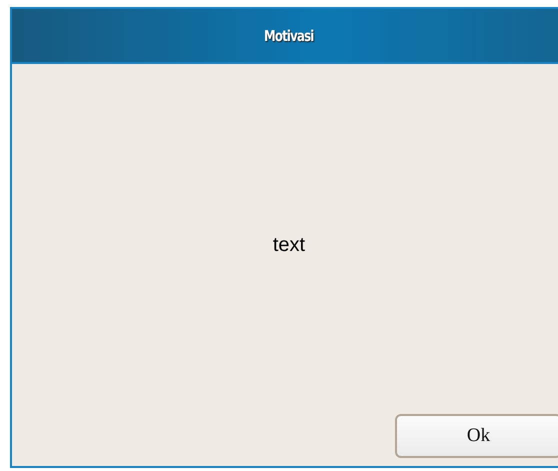 The width and height of the screenshot is (558, 471). I want to click on ok-button: Ok, so click(476, 436).